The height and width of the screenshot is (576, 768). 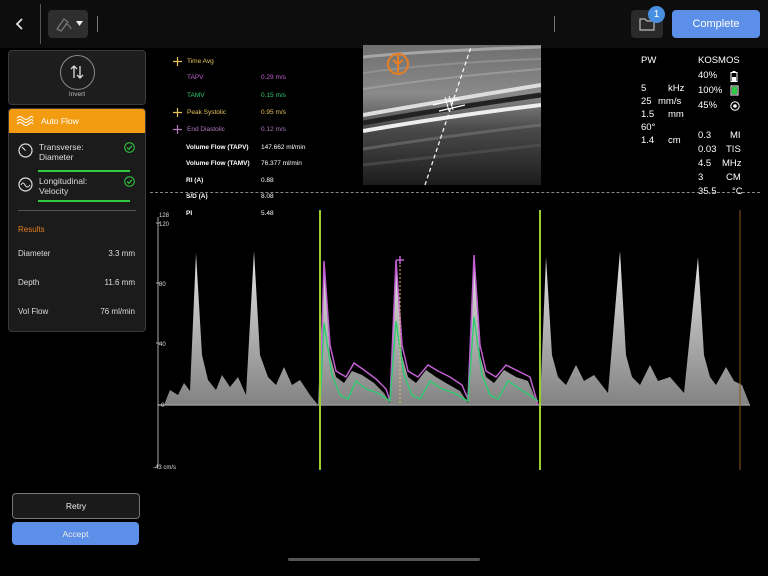 What do you see at coordinates (164, 468) in the screenshot?
I see `scale-bottom: -43 cm/s` at bounding box center [164, 468].